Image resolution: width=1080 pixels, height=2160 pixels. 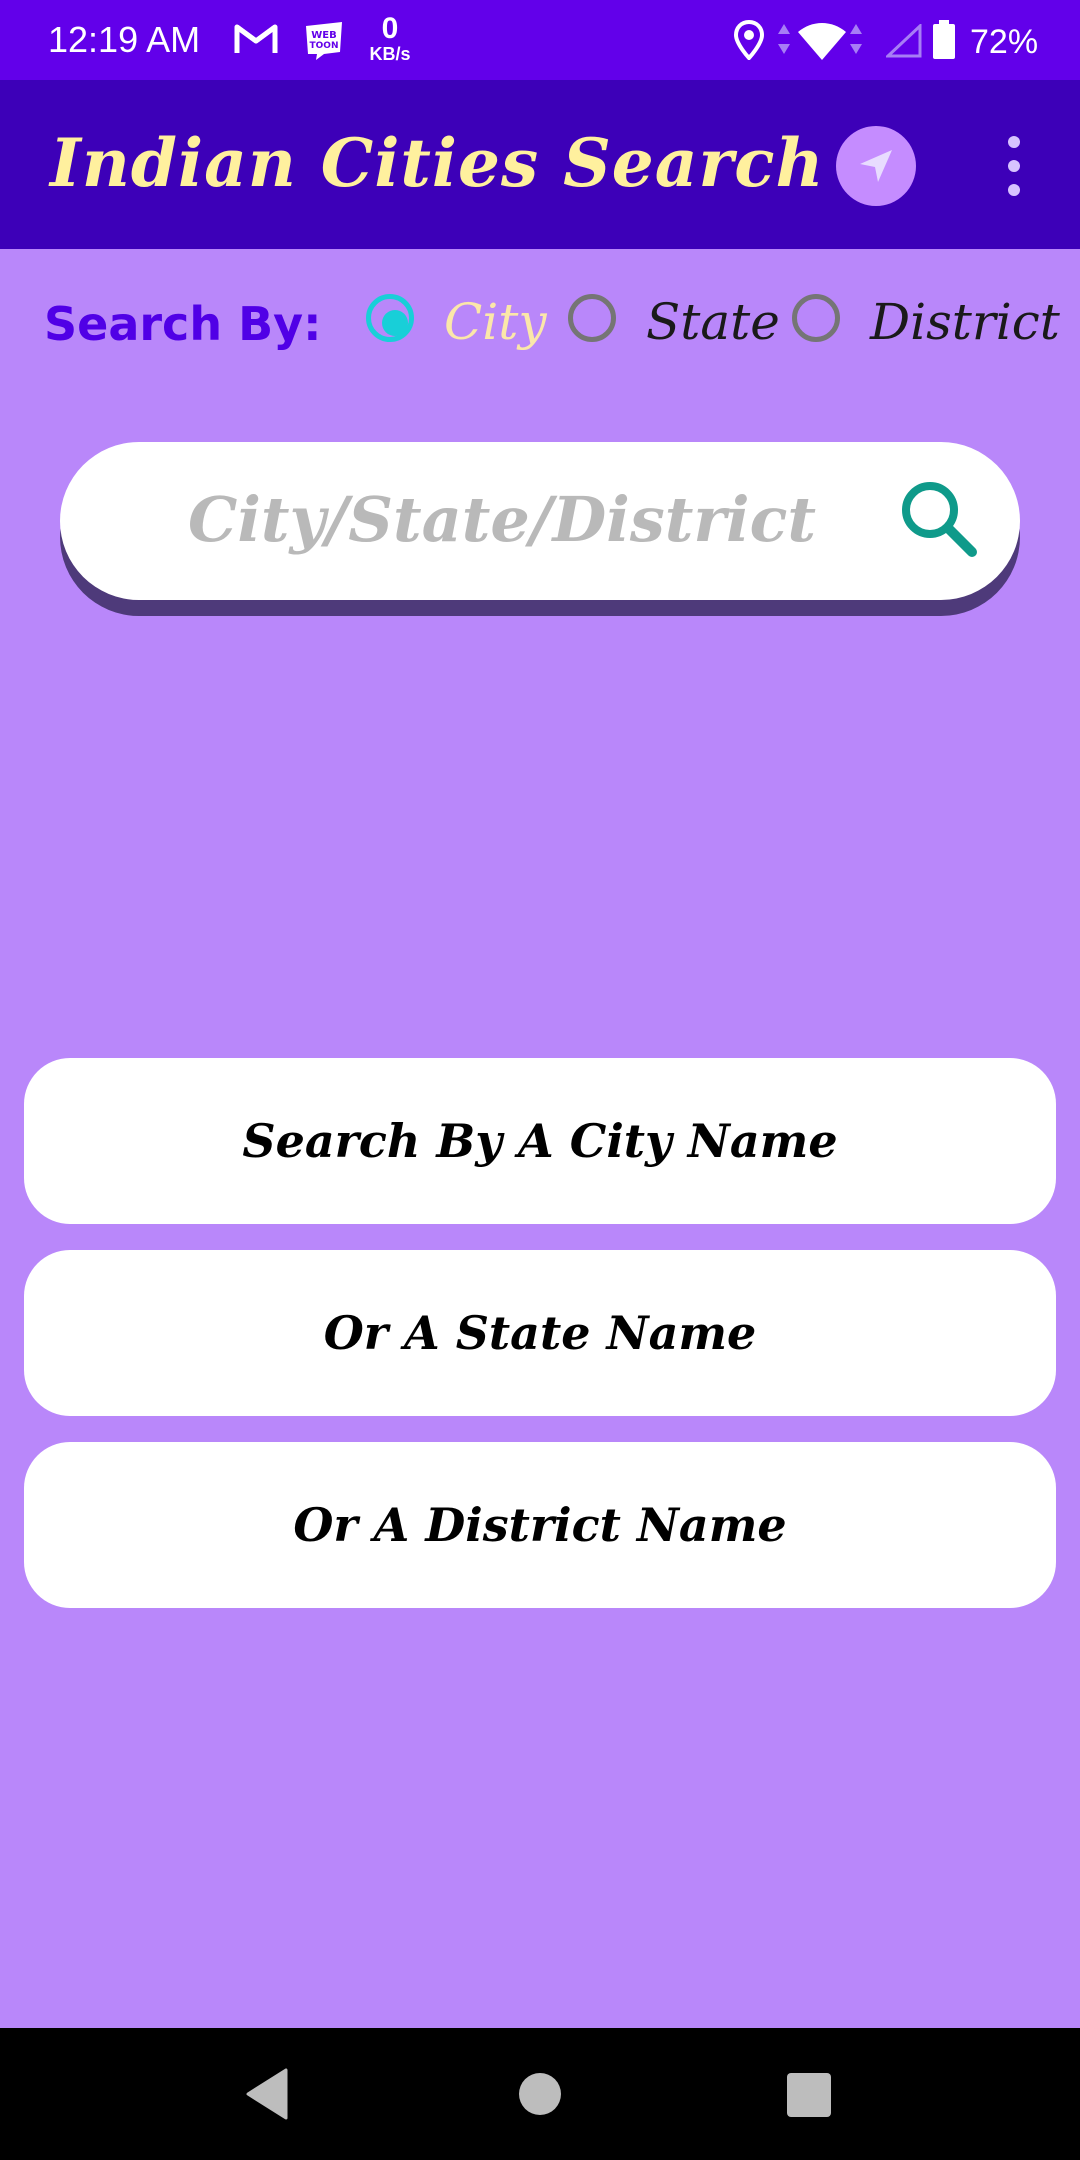 I want to click on info-card-city: Search By A City Name, so click(x=540, y=1141).